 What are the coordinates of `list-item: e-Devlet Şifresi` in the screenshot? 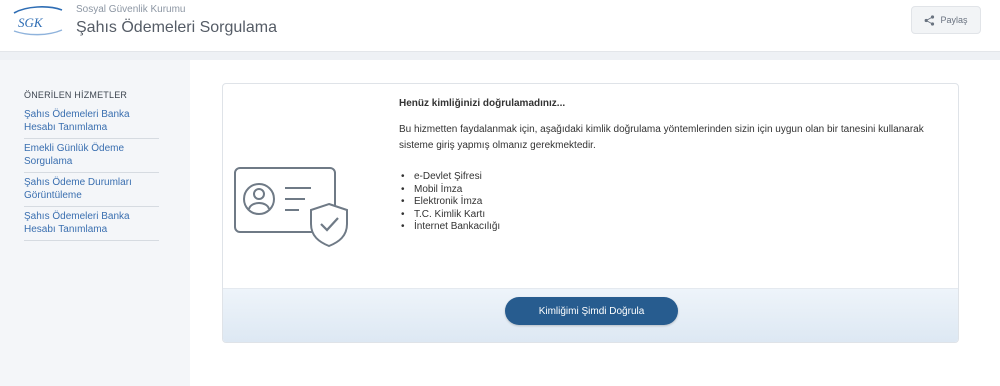 It's located at (676, 177).